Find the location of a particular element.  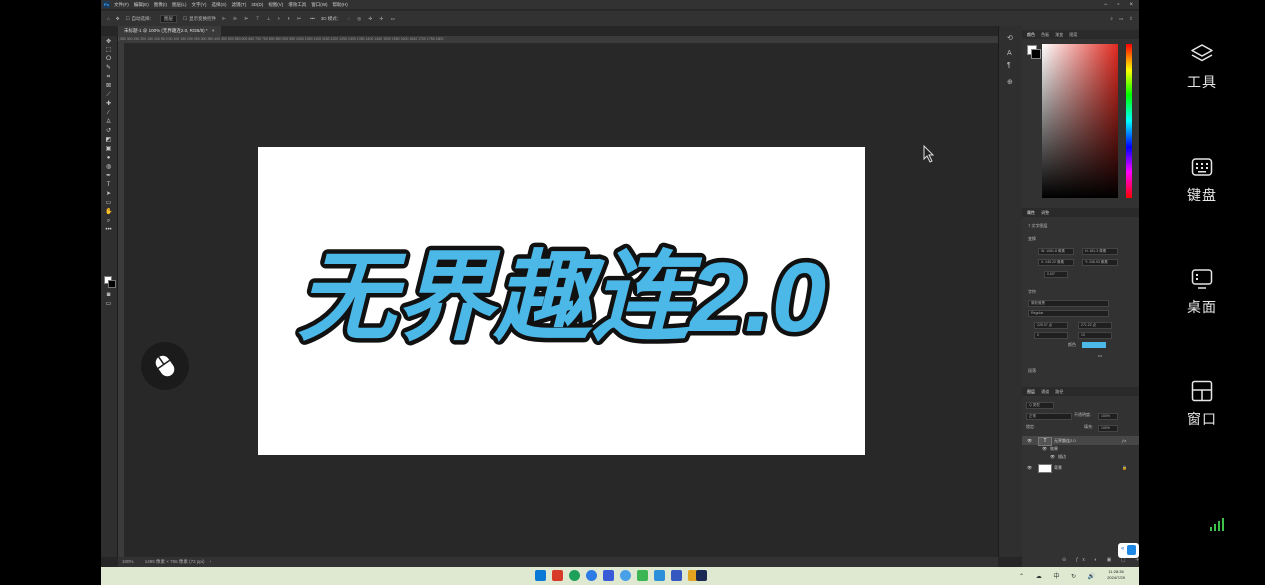

more-tools-icon: ••• is located at coordinates (108, 230).